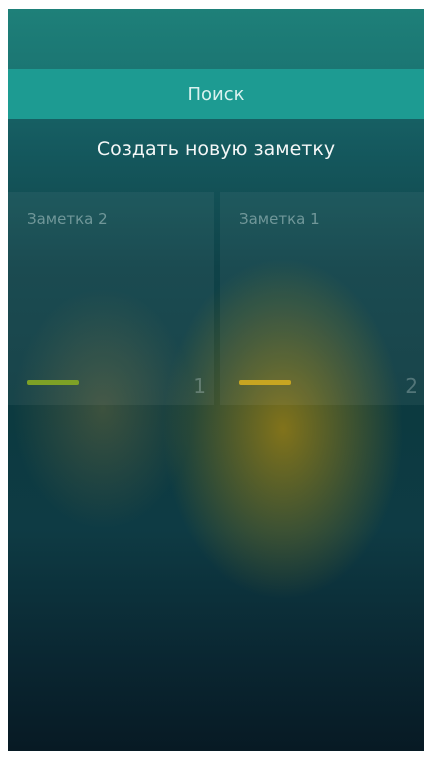  I want to click on create-note-label: Создать новую заметку, so click(216, 149).